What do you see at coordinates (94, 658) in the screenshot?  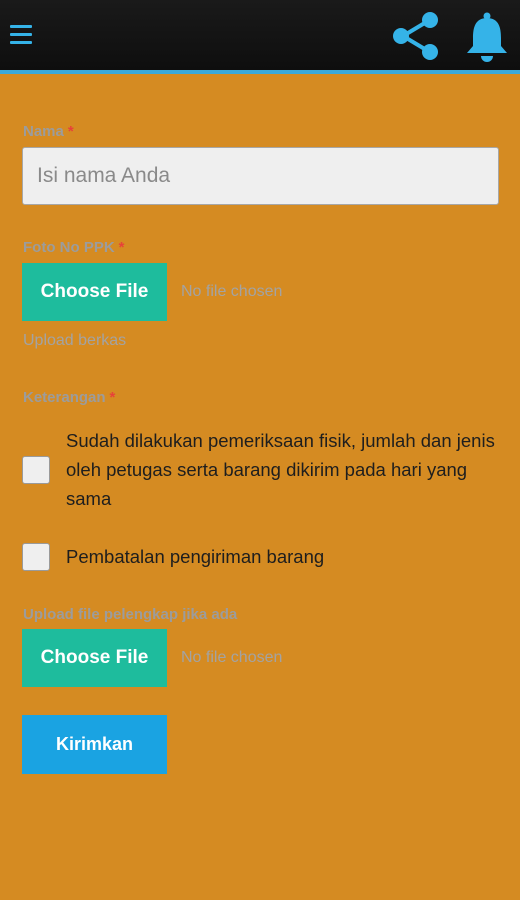 I see `pelengkap-choose-file-button: Choose File` at bounding box center [94, 658].